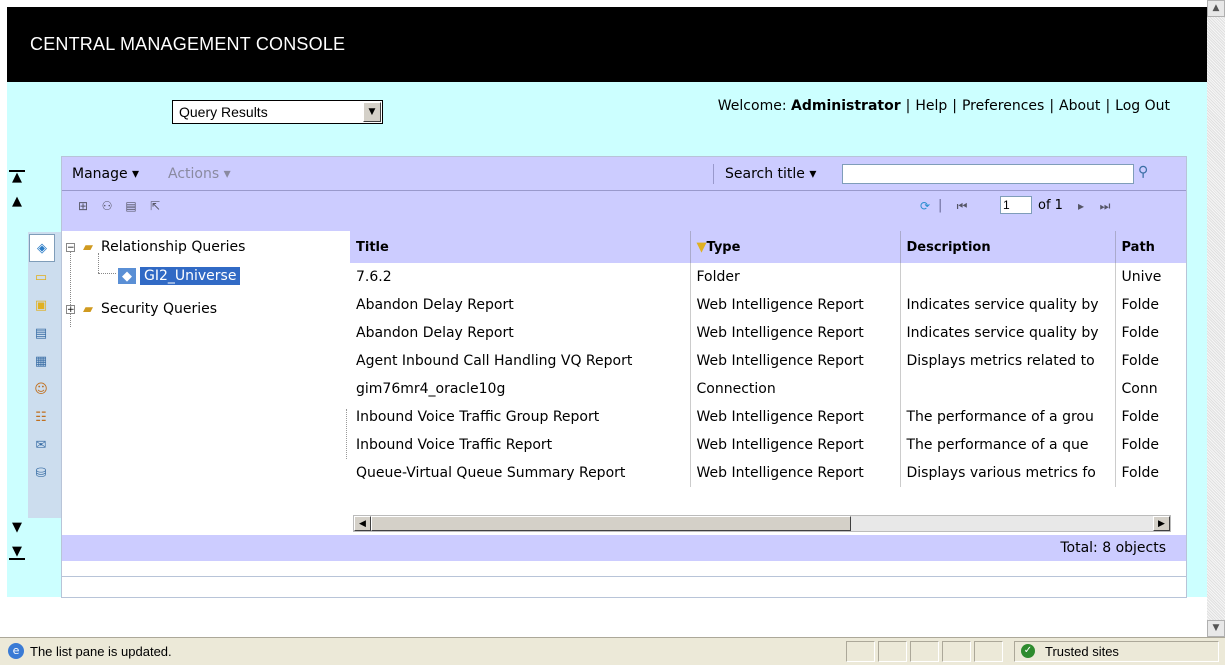 This screenshot has width=1225, height=665. What do you see at coordinates (70, 309) in the screenshot?
I see `expand-icon: +` at bounding box center [70, 309].